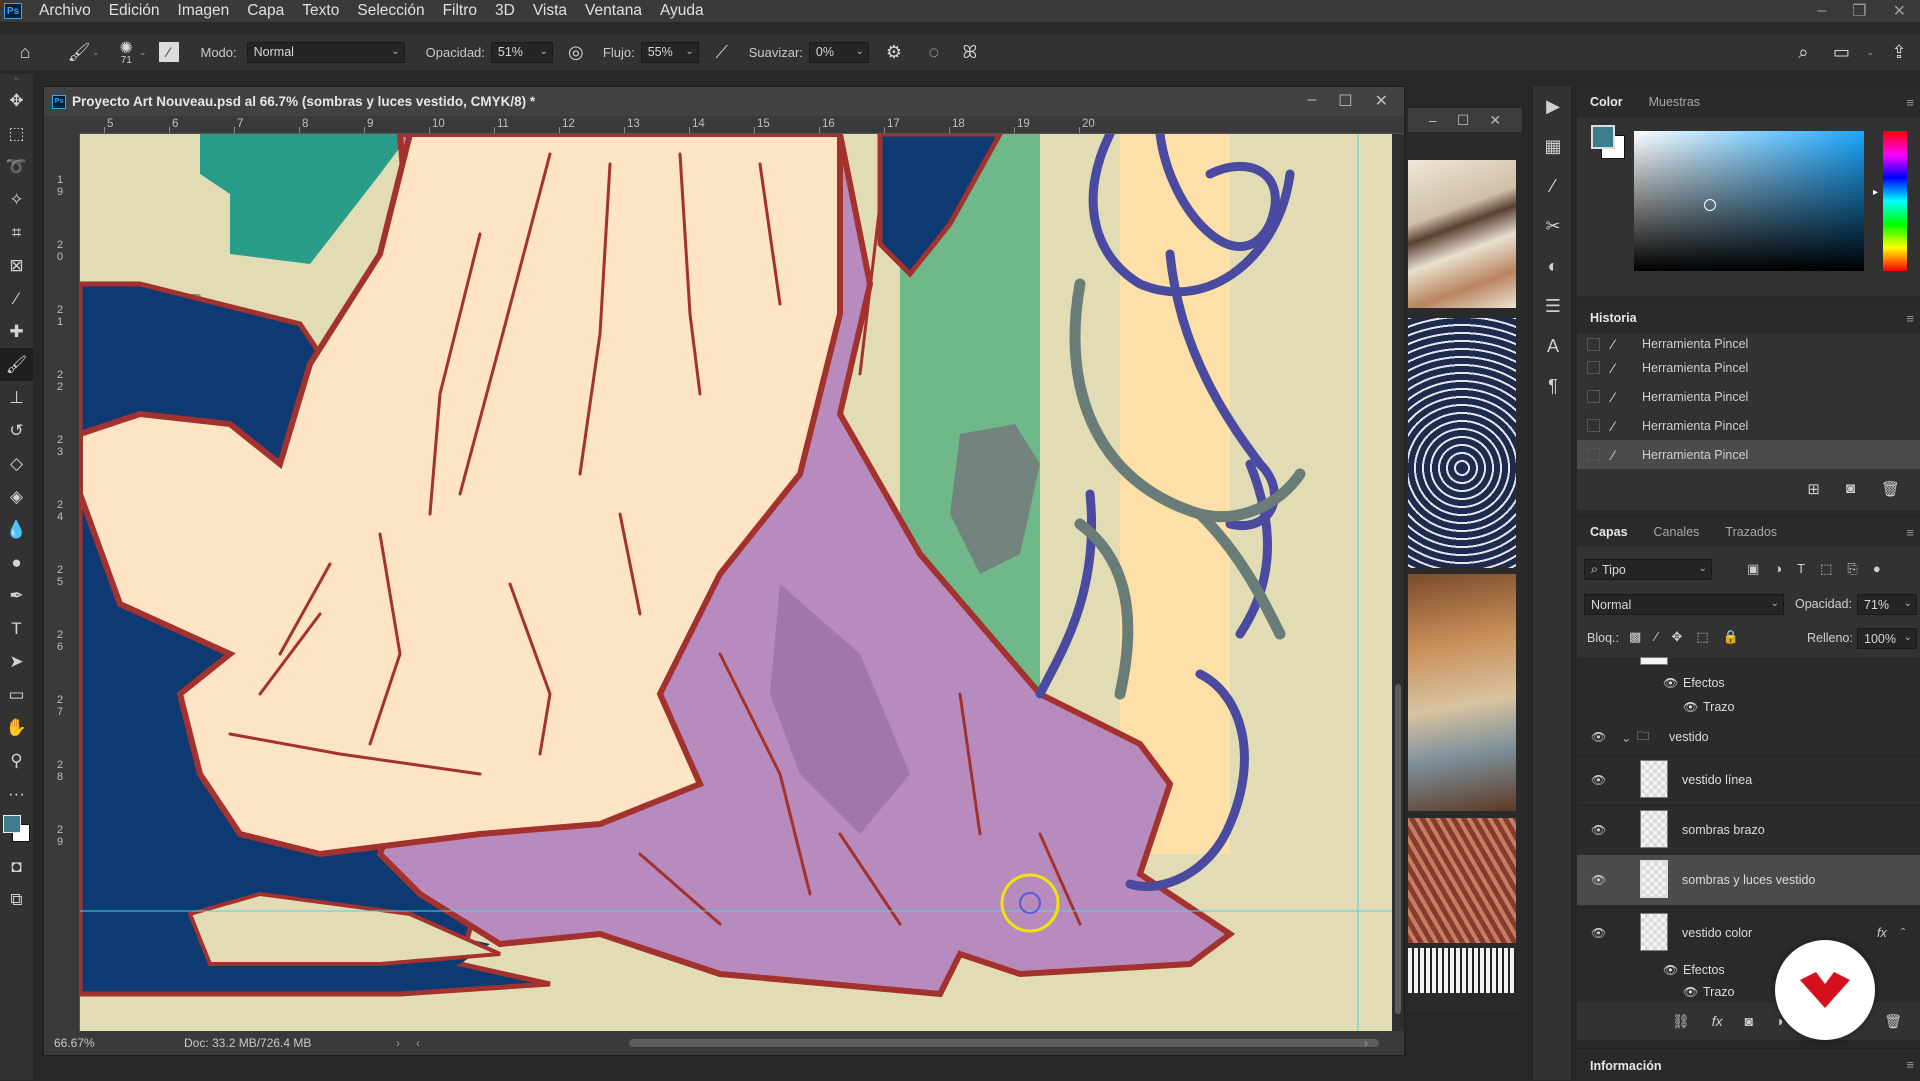 The width and height of the screenshot is (1920, 1081). I want to click on move-tool-icon: ✥, so click(16, 100).